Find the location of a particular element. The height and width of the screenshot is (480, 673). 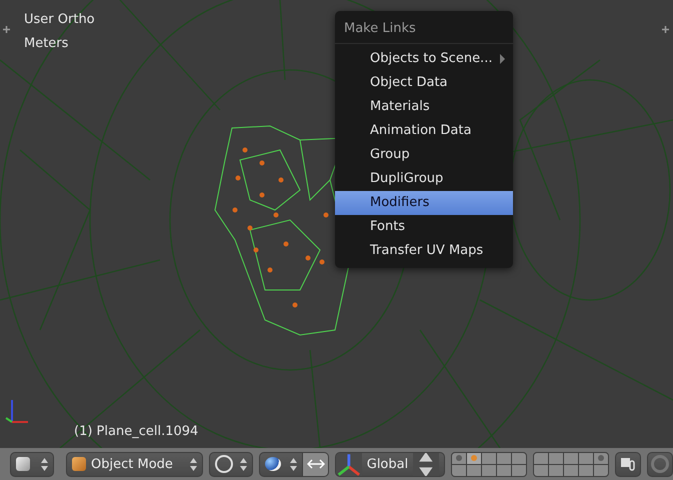

view-name: User Ortho is located at coordinates (59, 19).